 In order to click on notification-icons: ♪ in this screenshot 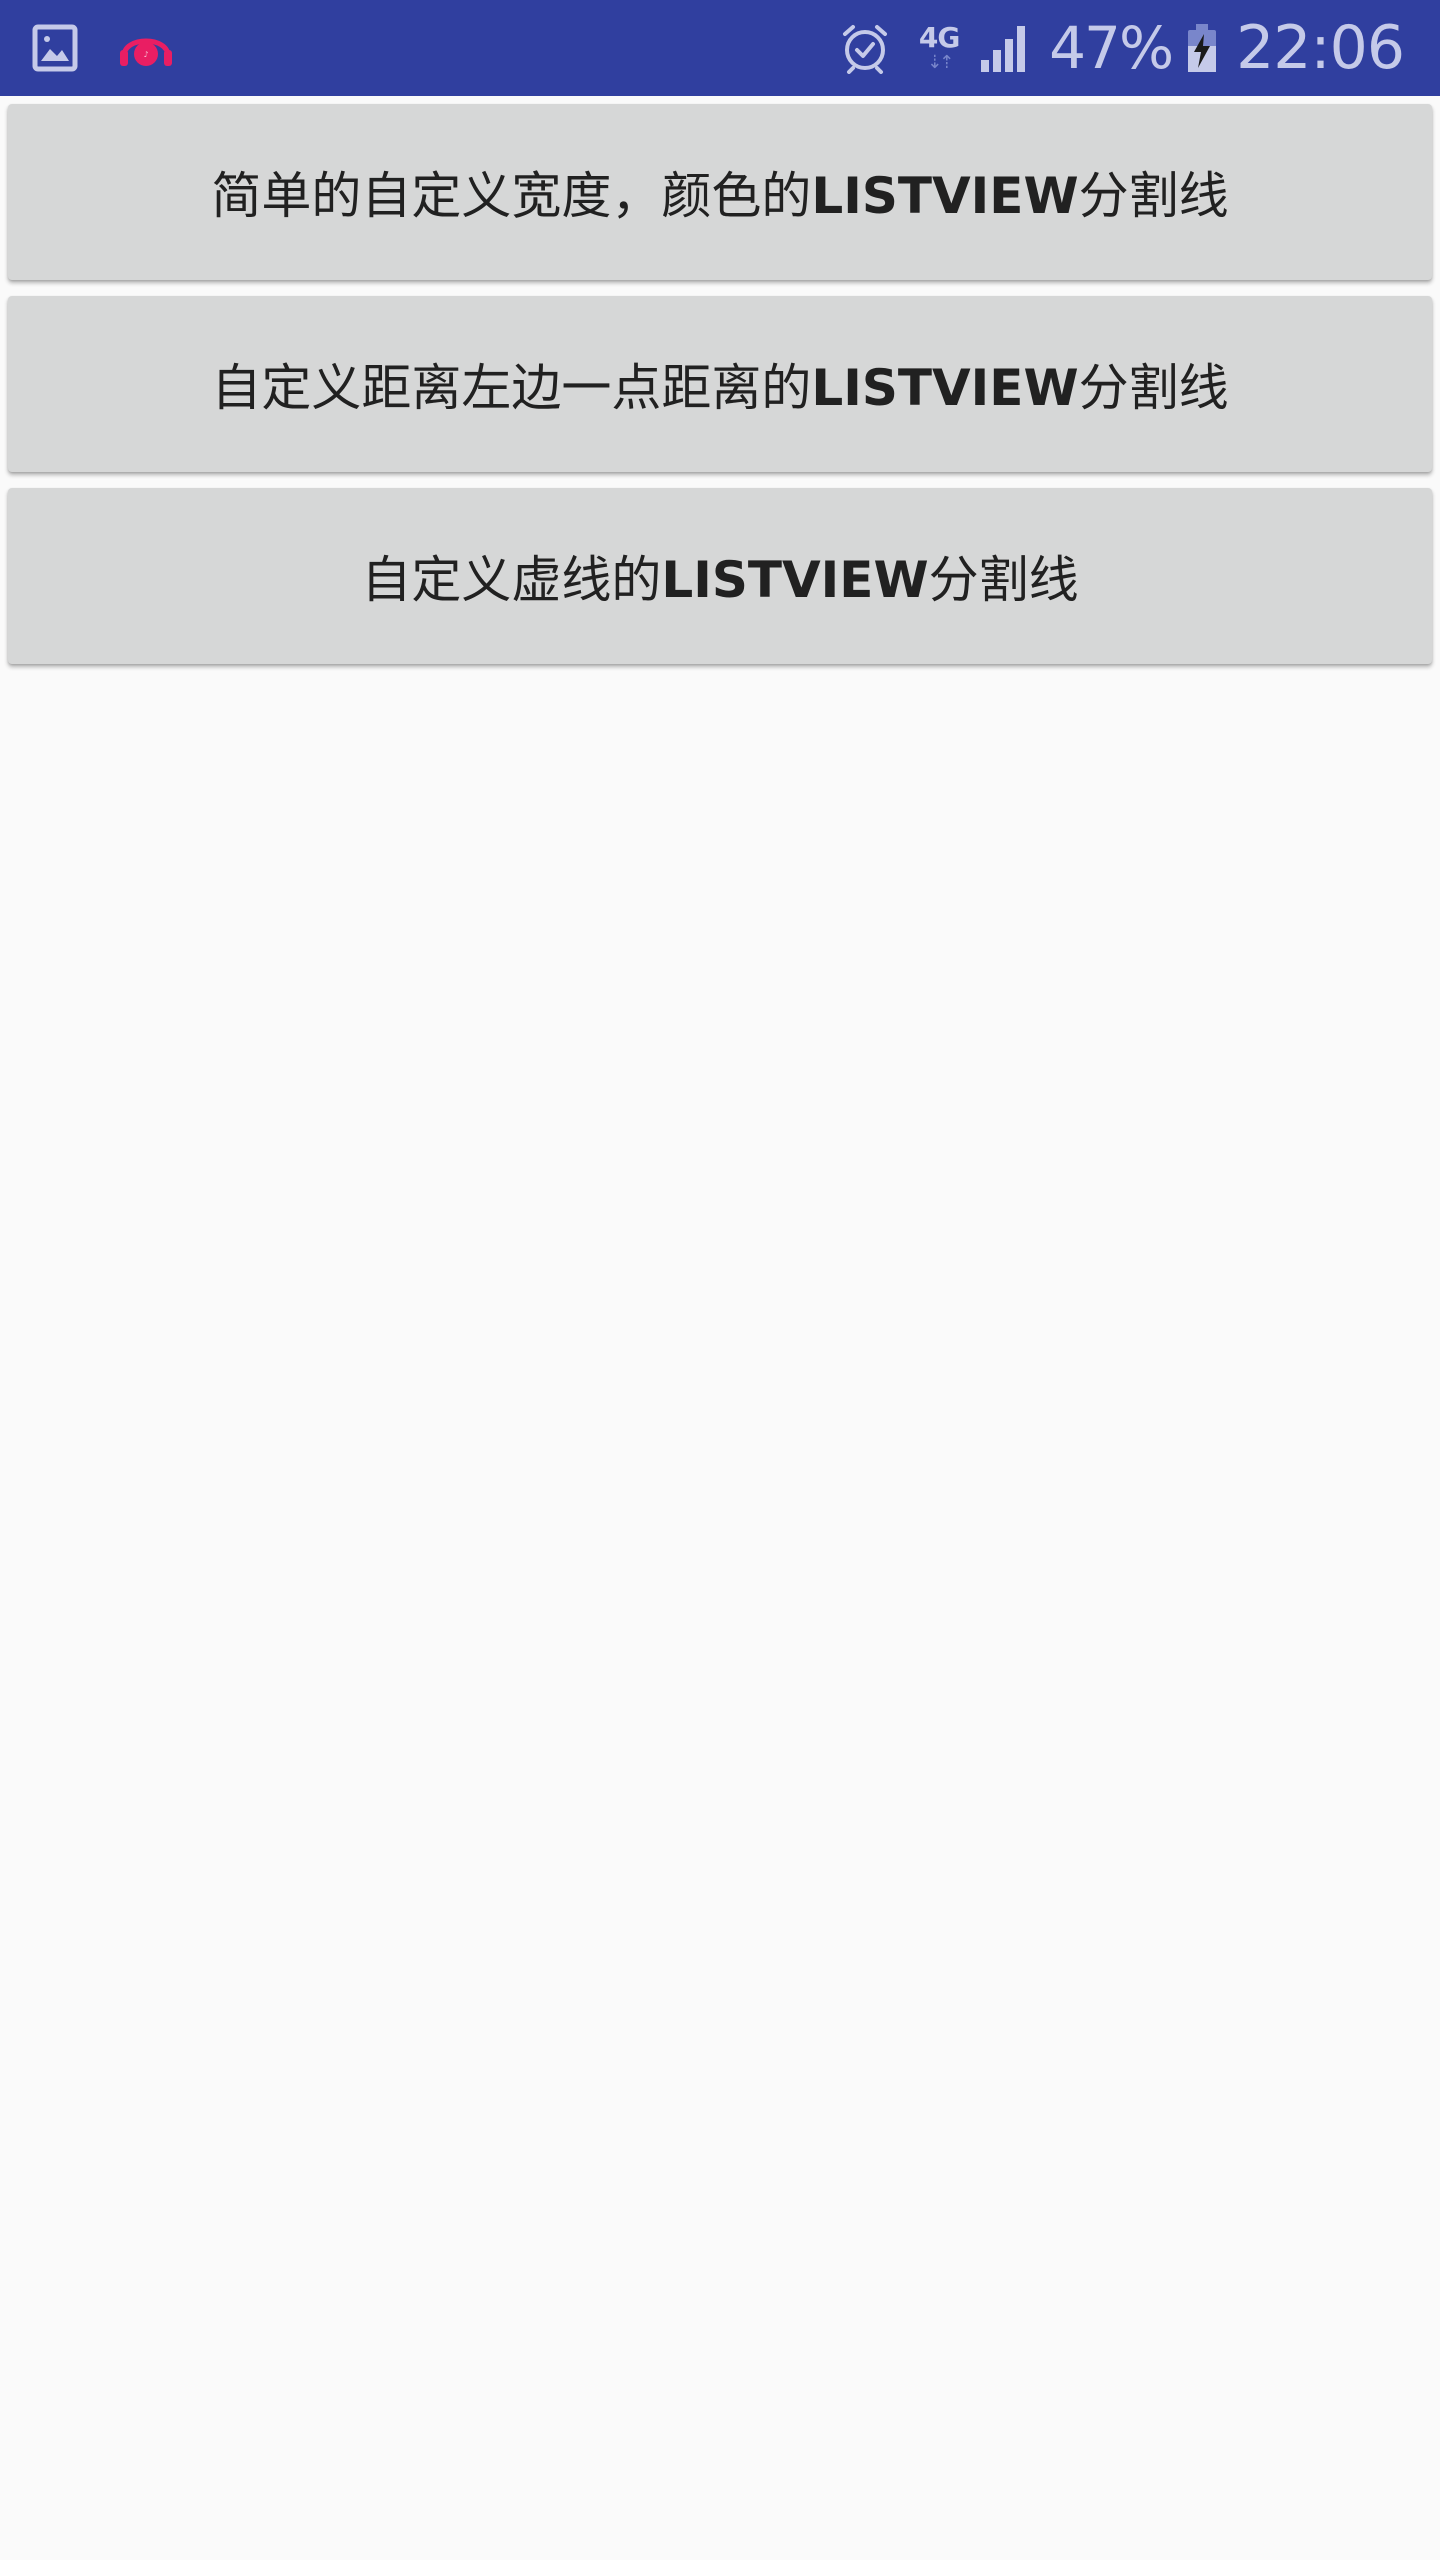, I will do `click(104, 48)`.